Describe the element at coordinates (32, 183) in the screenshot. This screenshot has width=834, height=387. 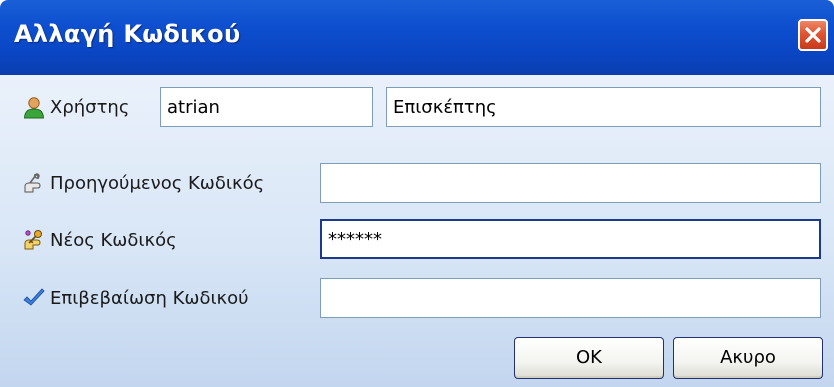
I see `hand-key-icon` at that location.